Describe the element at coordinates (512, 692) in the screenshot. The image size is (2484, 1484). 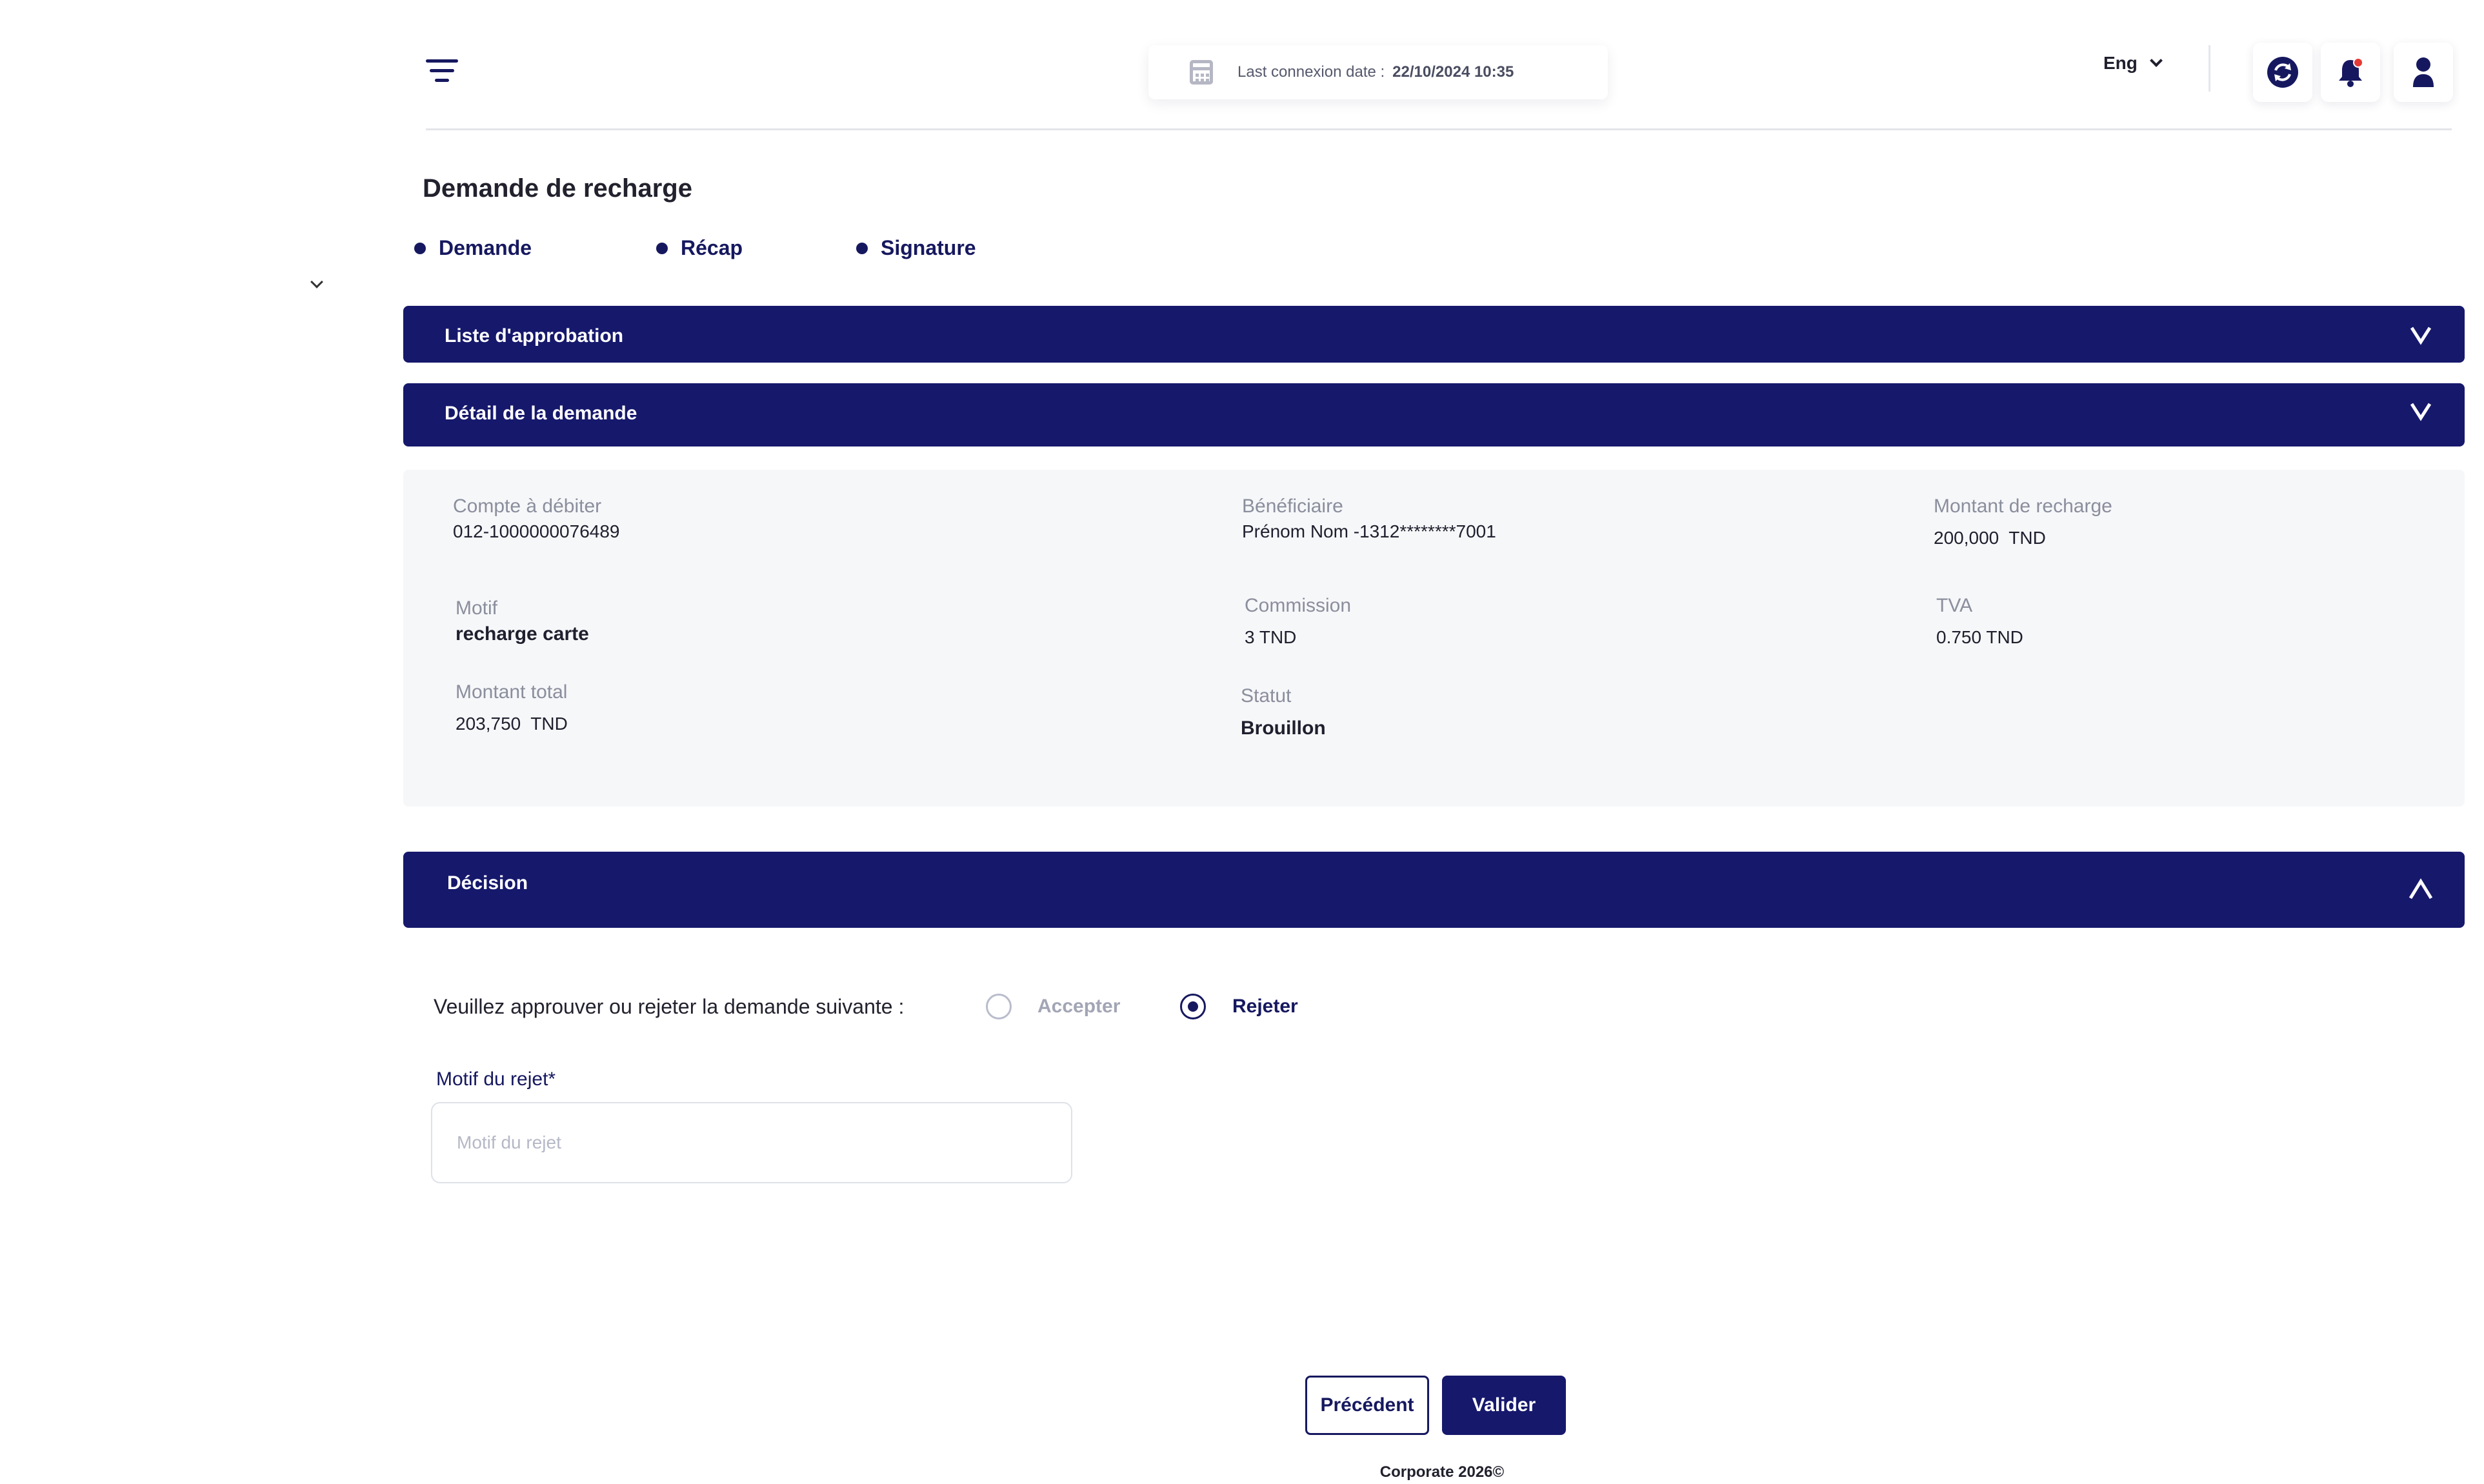
I see `total-label: Montant total` at that location.